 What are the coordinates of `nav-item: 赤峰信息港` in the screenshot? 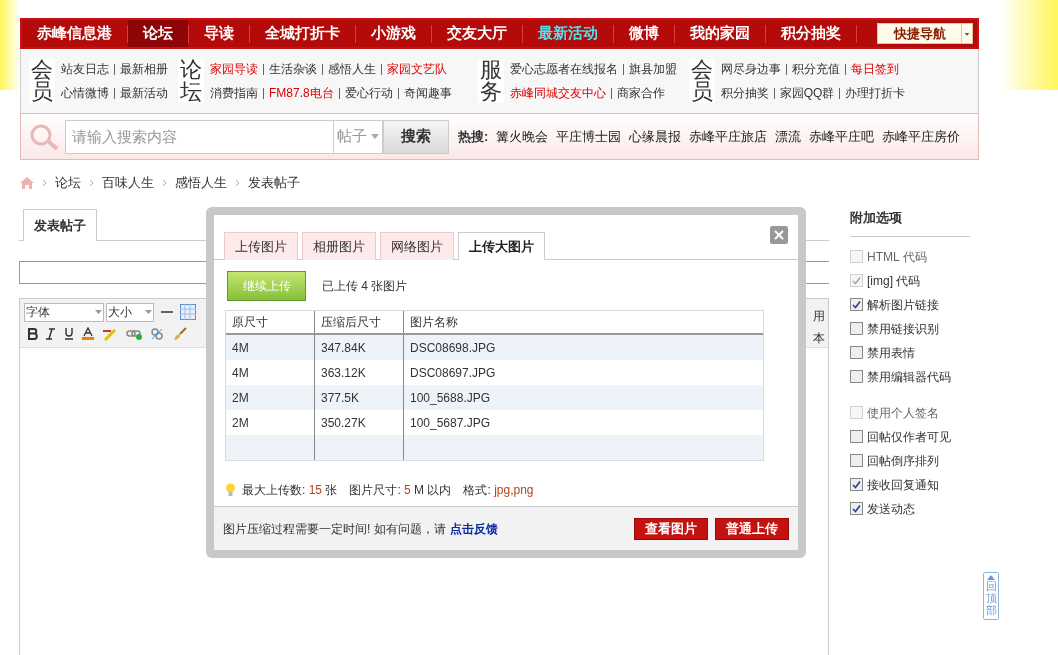 It's located at (74, 33).